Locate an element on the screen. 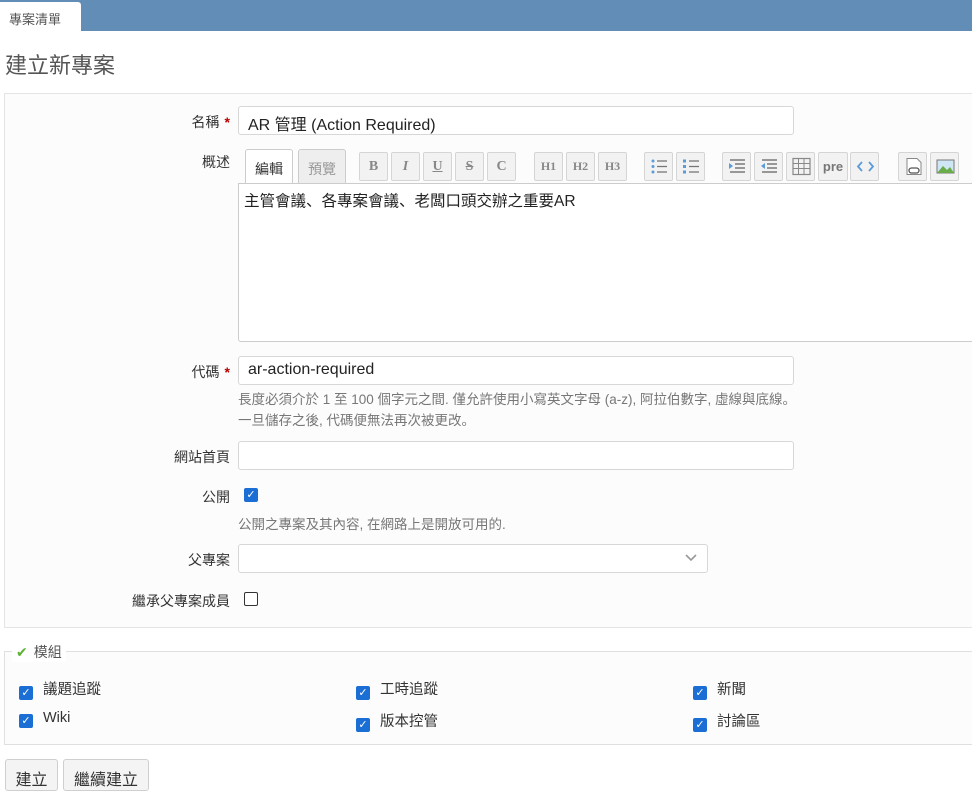 Image resolution: width=972 pixels, height=791 pixels. link-icon is located at coordinates (914, 166).